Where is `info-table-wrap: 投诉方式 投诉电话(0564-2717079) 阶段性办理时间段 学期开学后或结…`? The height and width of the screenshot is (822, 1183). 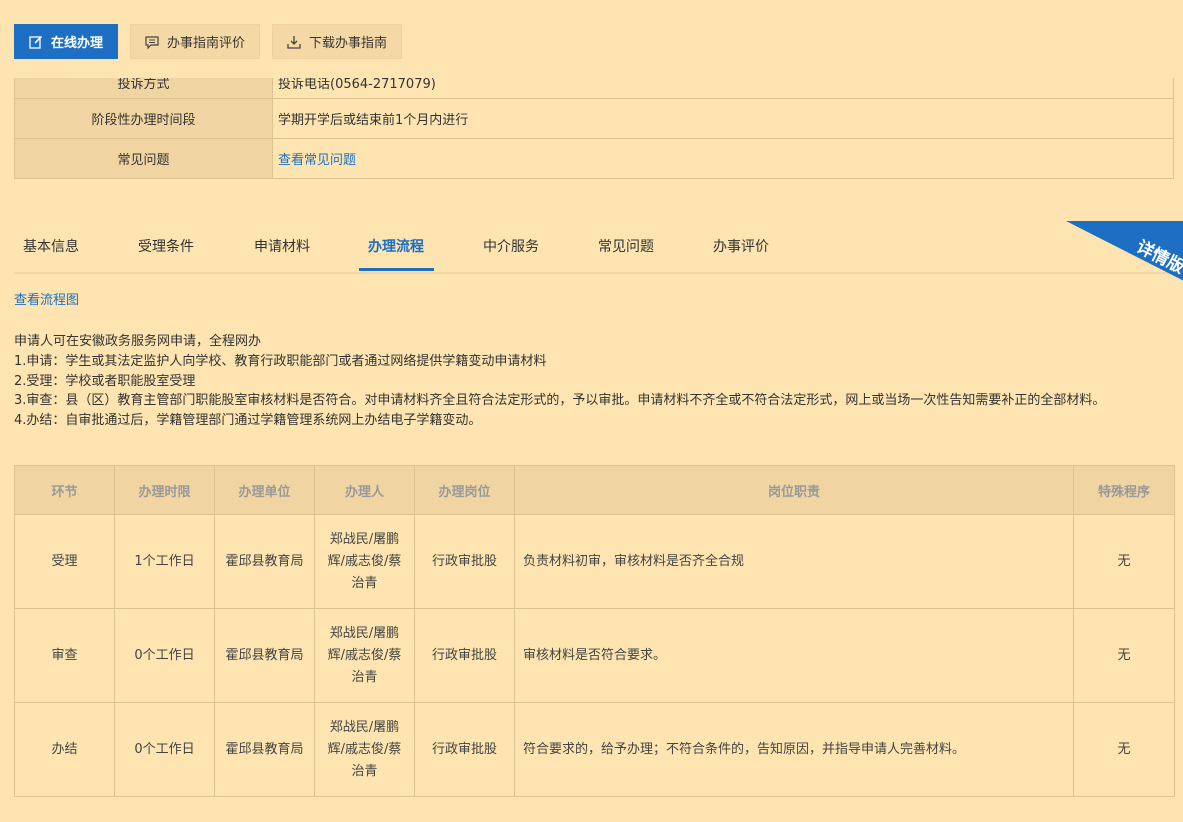 info-table-wrap: 投诉方式 投诉电话(0564-2717079) 阶段性办理时间段 学期开学后或结… is located at coordinates (594, 122).